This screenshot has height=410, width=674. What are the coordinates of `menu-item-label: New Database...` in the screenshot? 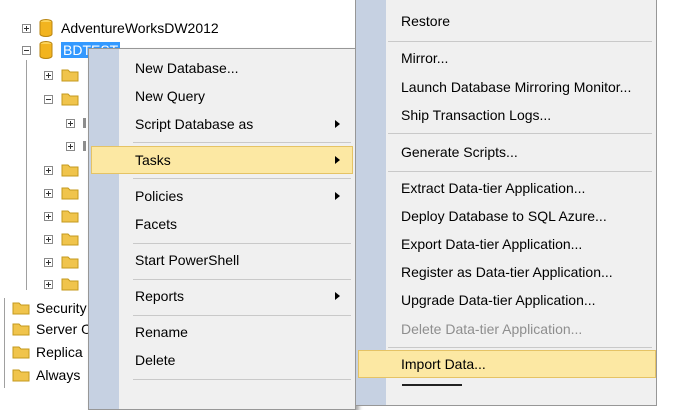 It's located at (187, 68).